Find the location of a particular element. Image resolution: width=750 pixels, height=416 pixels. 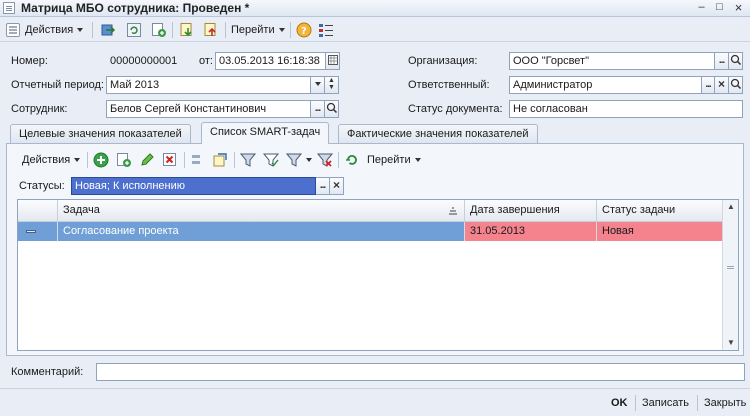

tab-actual-values: Фактические значения показателей is located at coordinates (438, 133).